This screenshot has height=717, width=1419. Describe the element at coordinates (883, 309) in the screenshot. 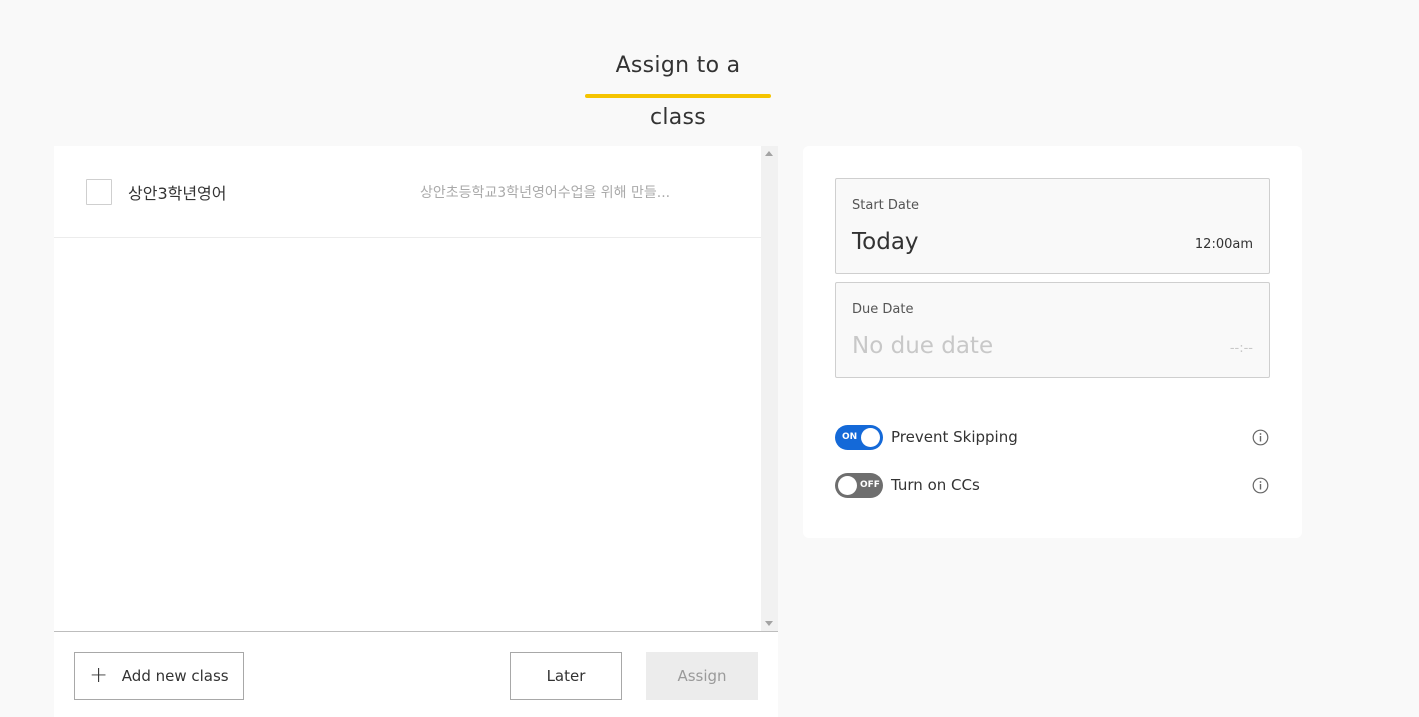

I see `due-date-label: Due Date` at that location.